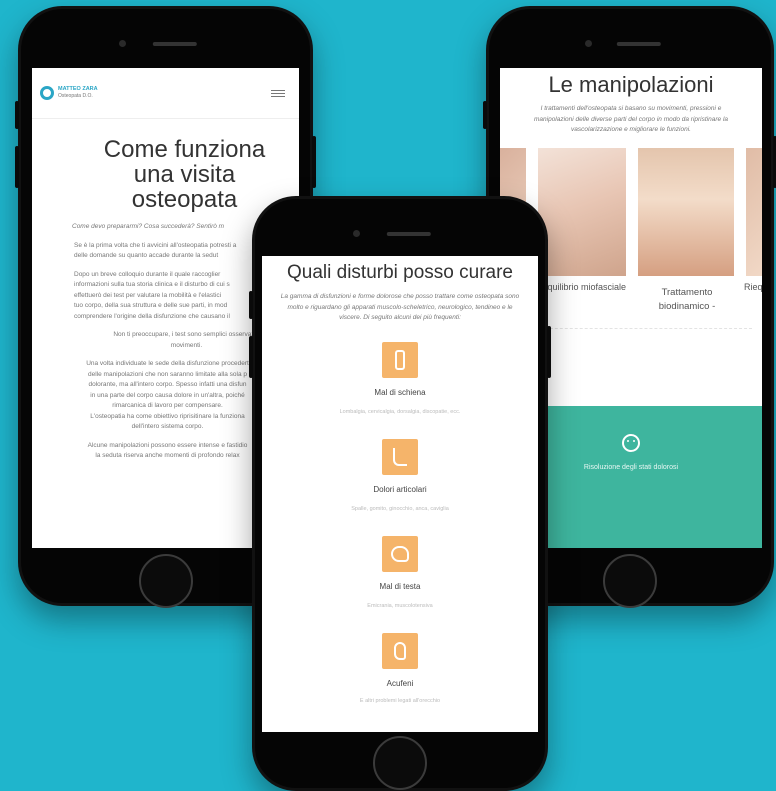  What do you see at coordinates (400, 272) in the screenshot?
I see `section-title: Quali disturbi posso curare` at bounding box center [400, 272].